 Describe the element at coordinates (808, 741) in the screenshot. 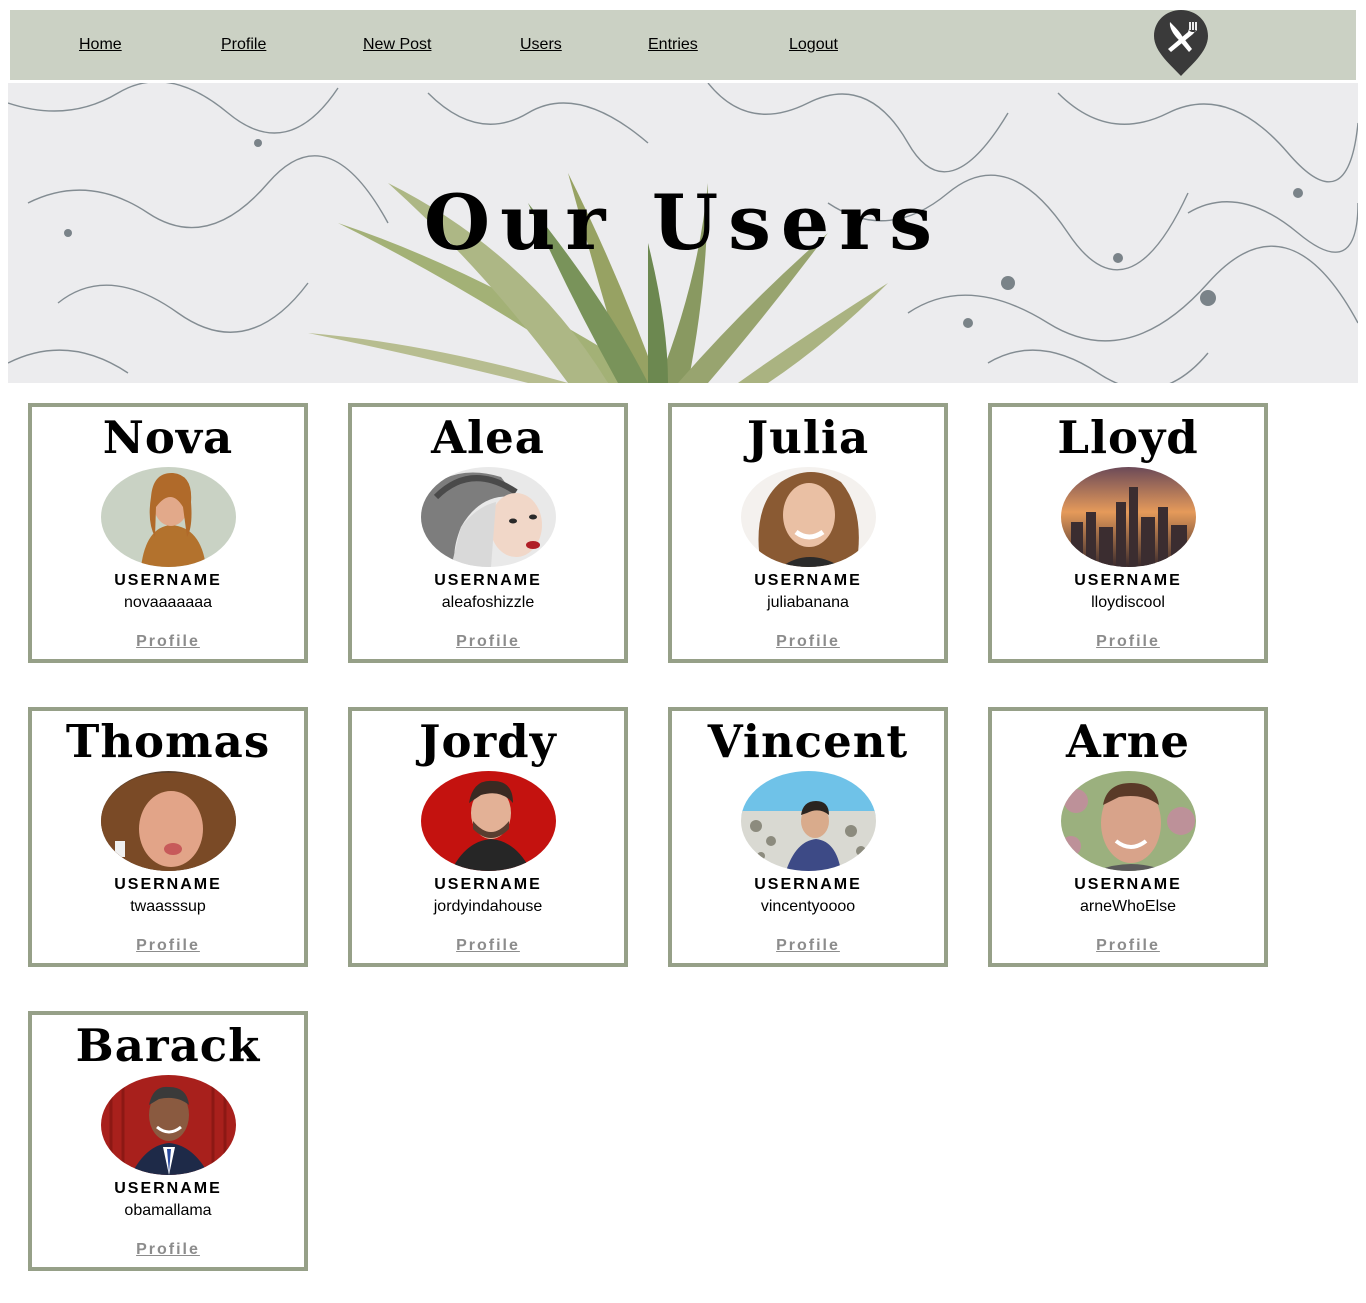

I see `user-name: Vincent` at that location.